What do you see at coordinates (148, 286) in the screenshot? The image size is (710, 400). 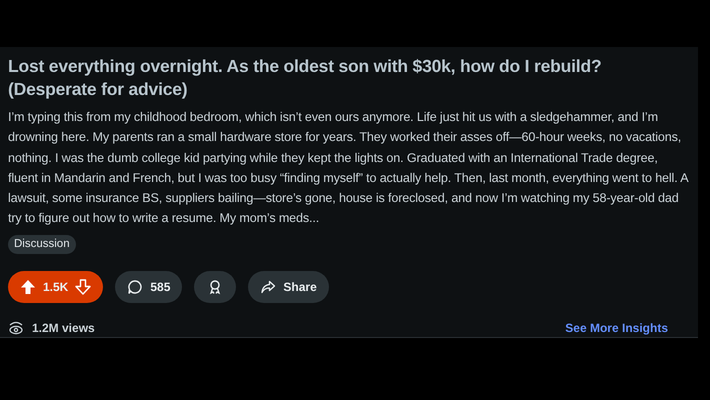 I see `comments-button: 585` at bounding box center [148, 286].